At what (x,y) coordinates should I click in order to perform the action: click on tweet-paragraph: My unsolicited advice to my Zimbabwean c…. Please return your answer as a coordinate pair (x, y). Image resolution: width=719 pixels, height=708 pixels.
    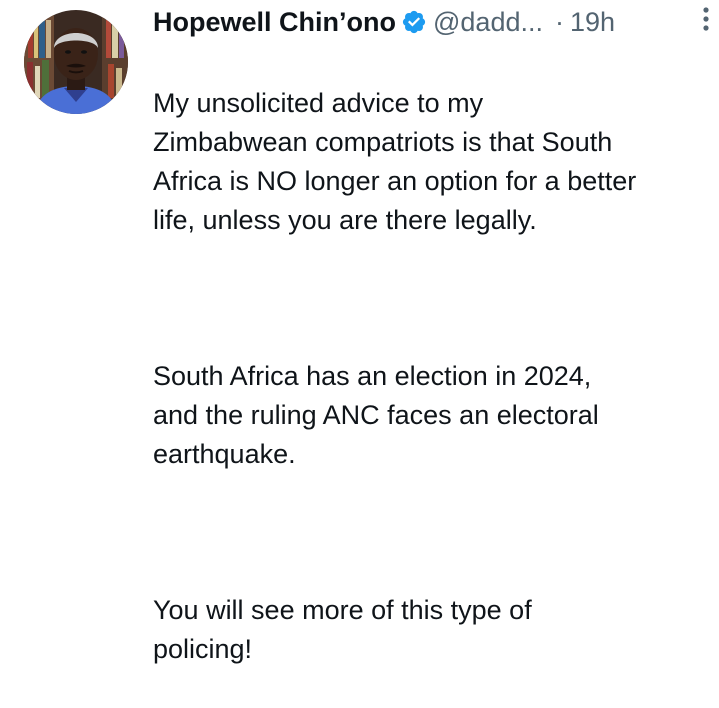
    Looking at the image, I should click on (395, 161).